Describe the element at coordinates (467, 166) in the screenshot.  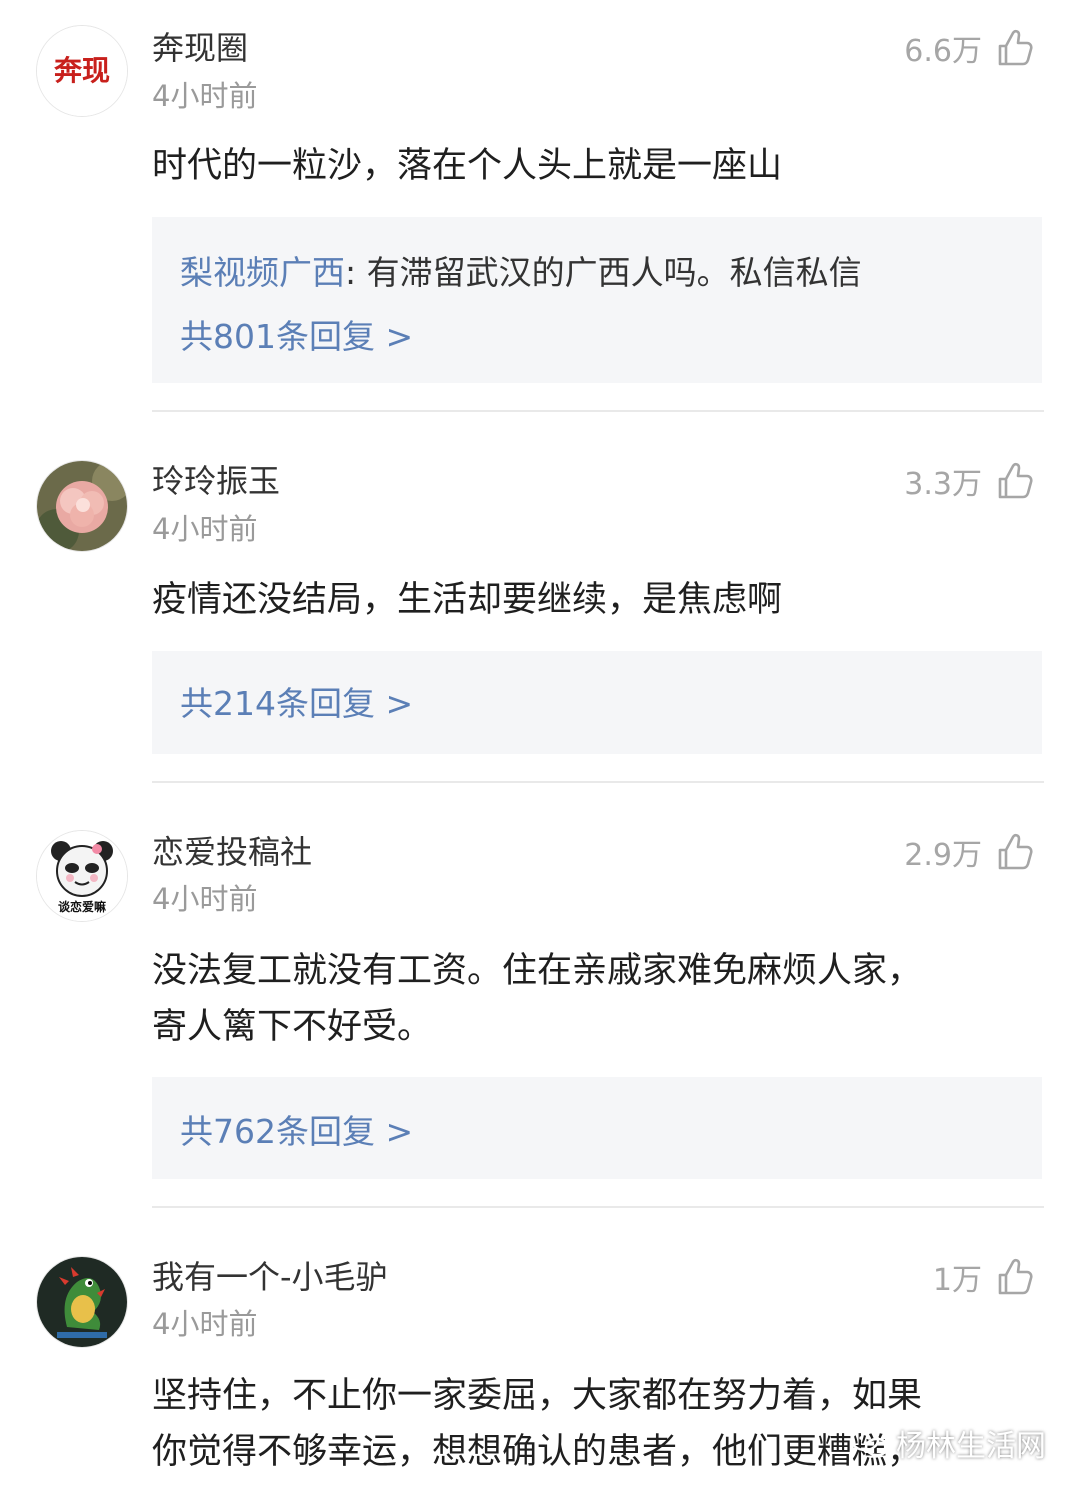
I see `comment-text: 时代的一粒沙，落在个人头上就是一座山` at that location.